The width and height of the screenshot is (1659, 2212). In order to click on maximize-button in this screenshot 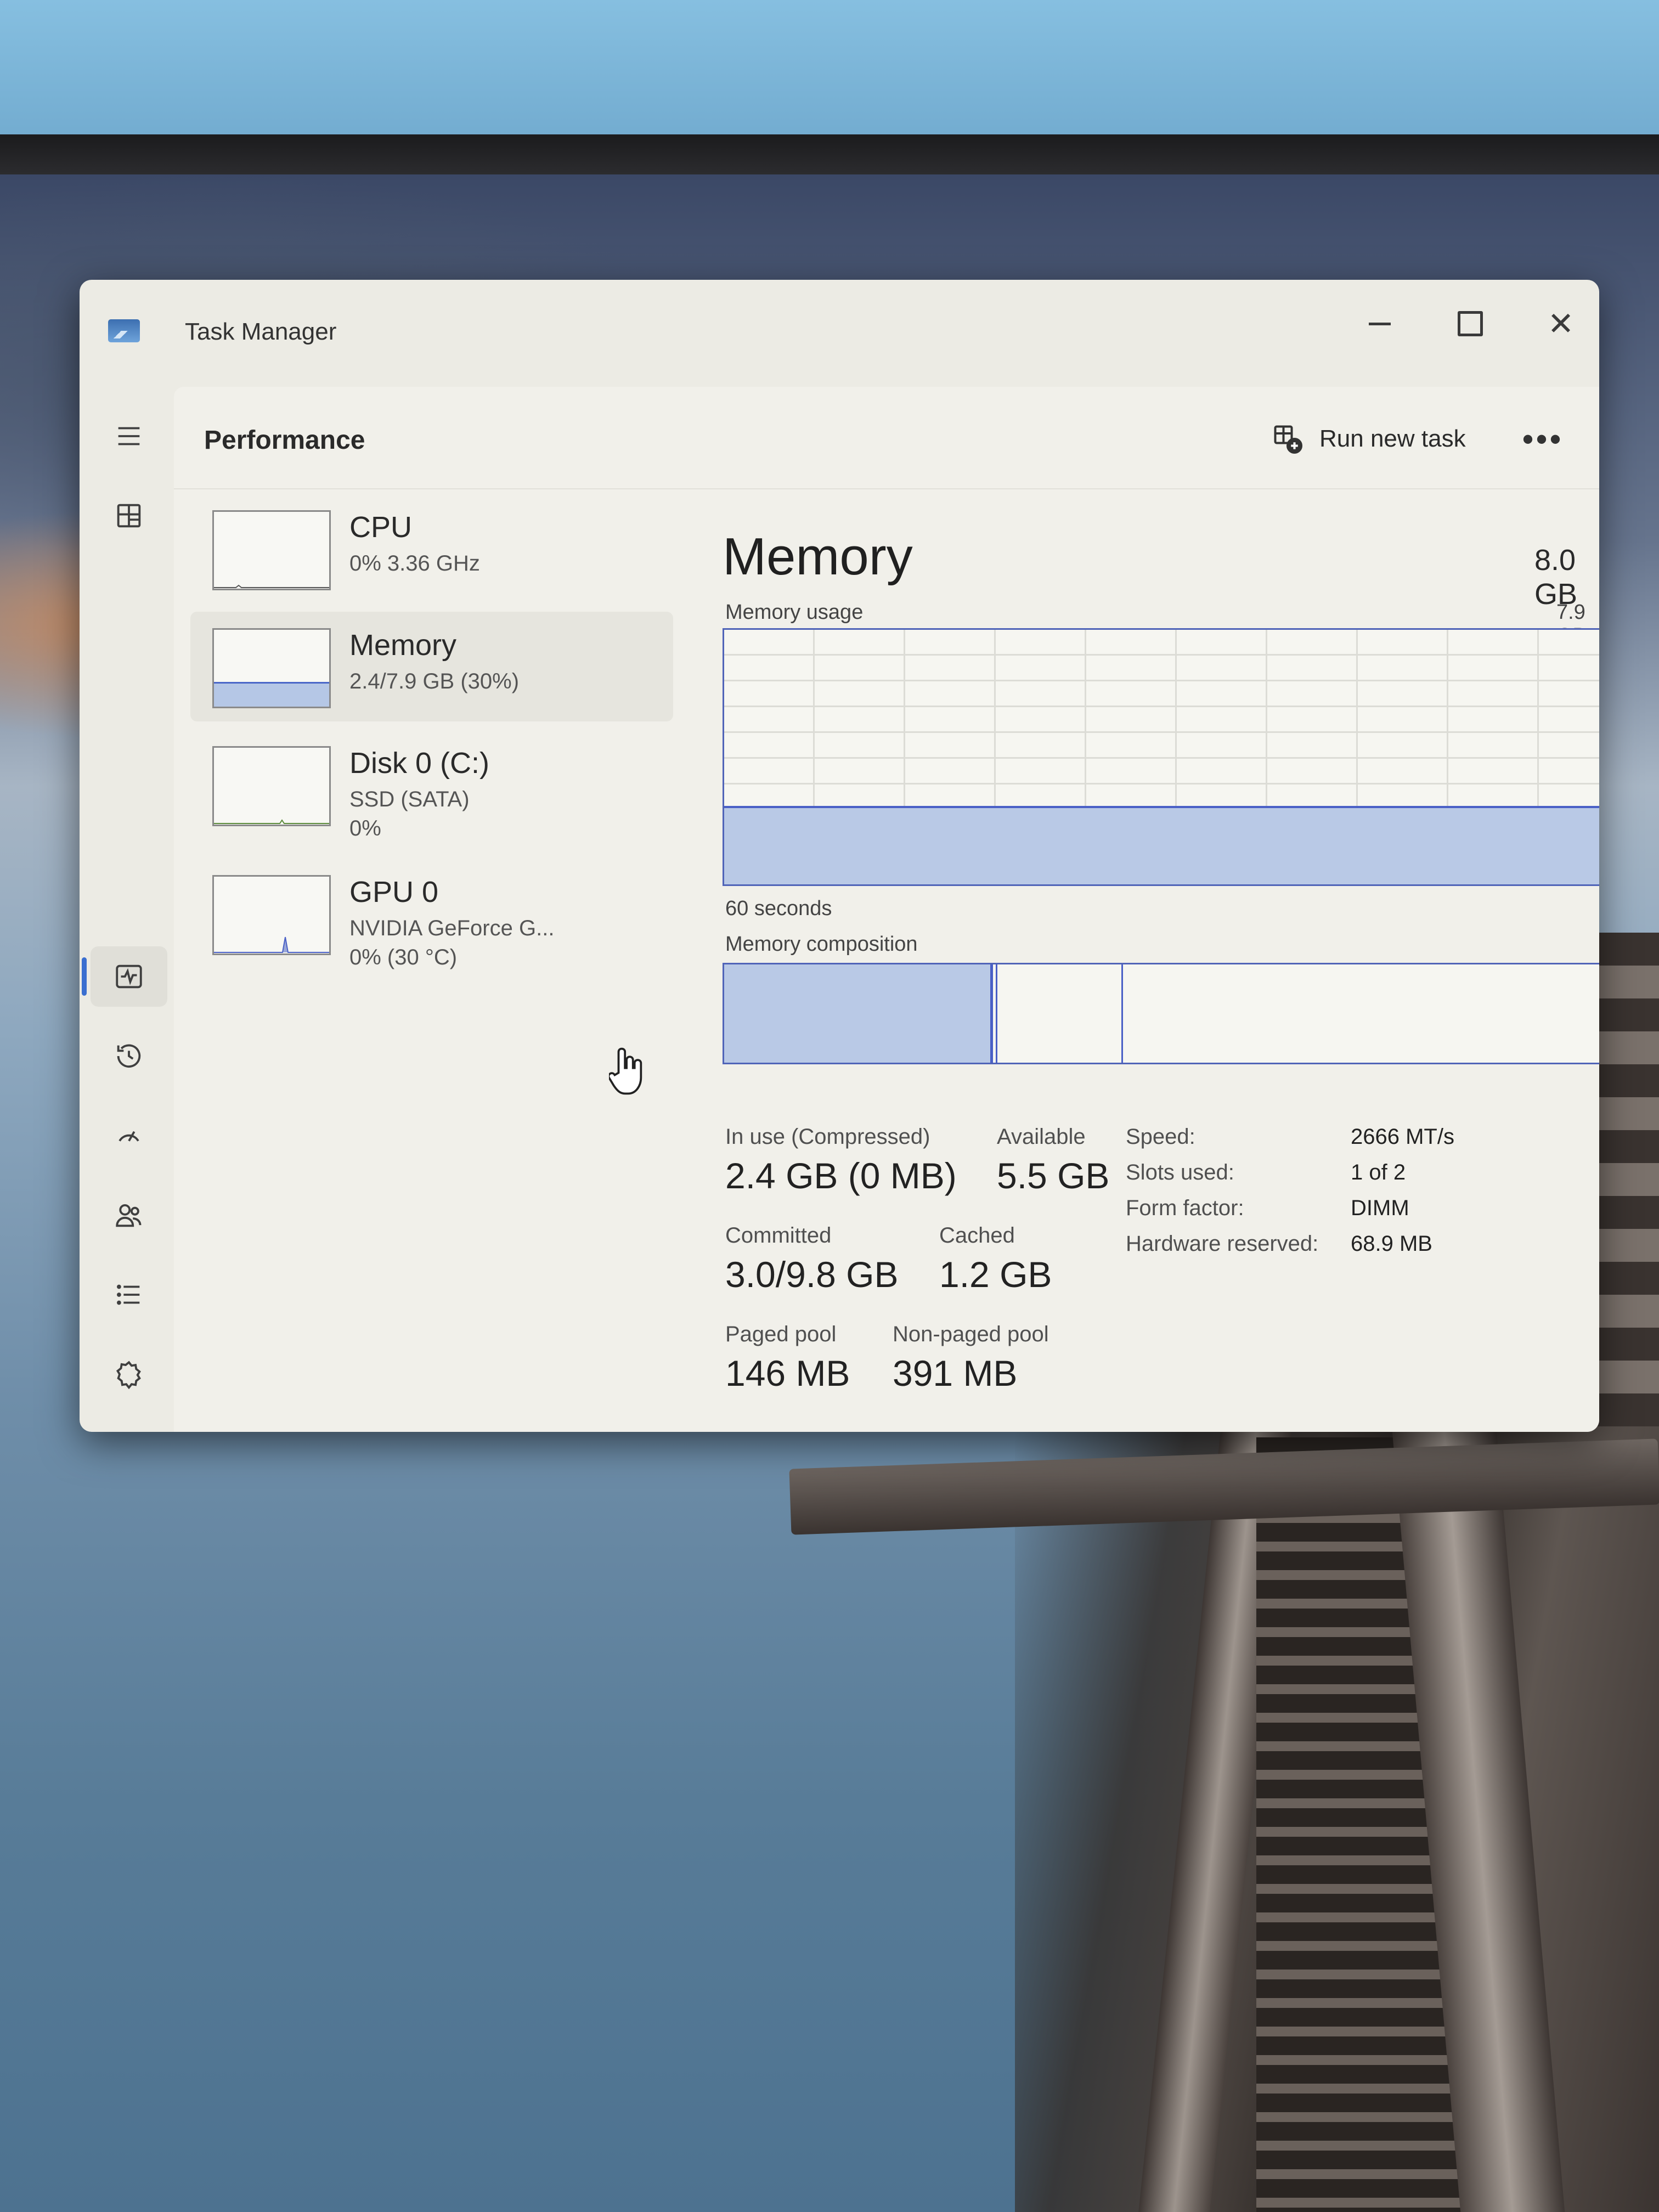, I will do `click(1470, 324)`.